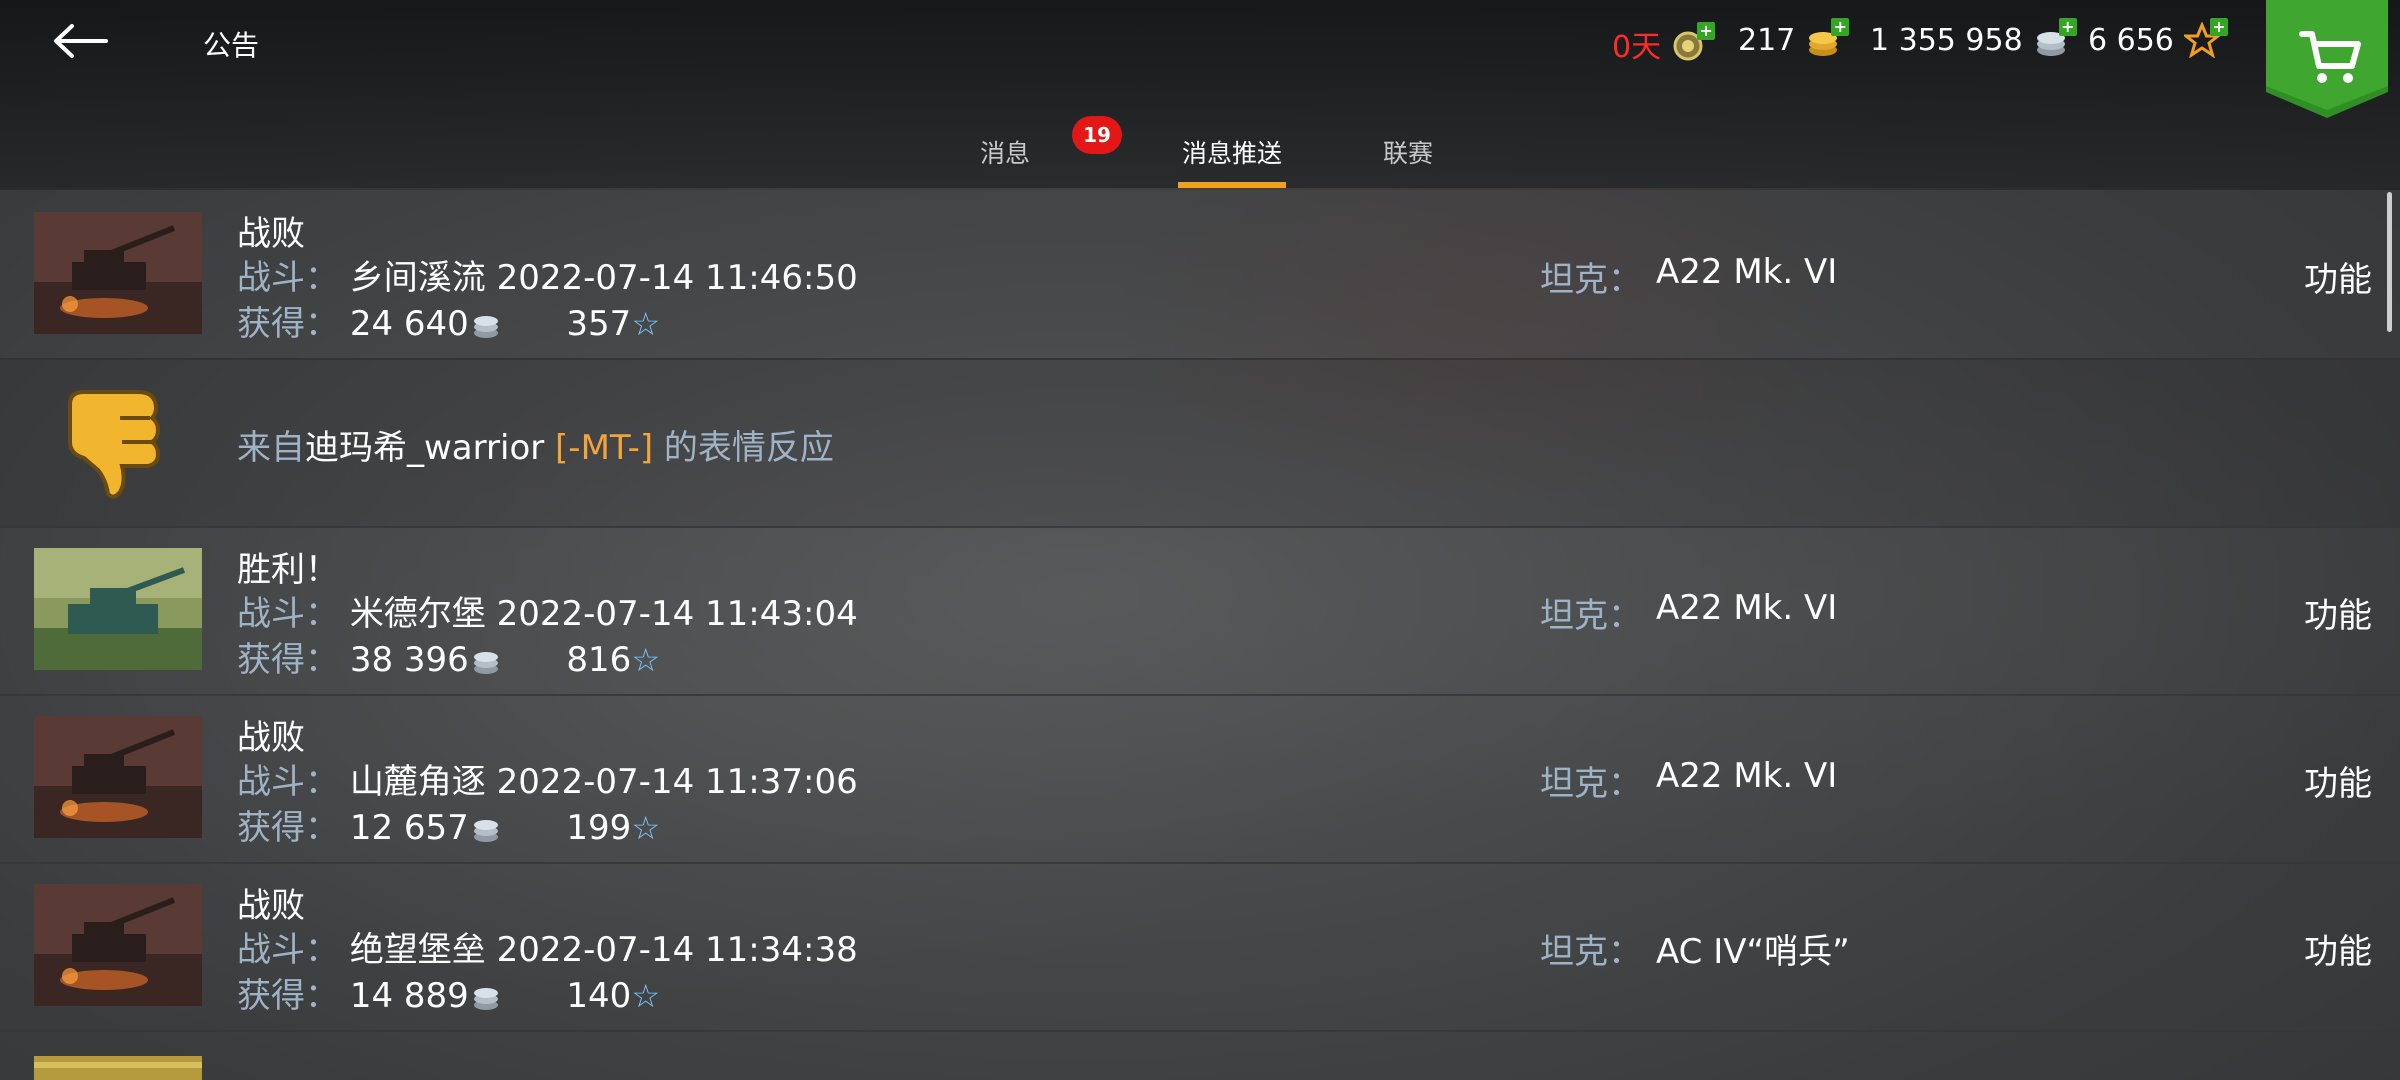 This screenshot has height=1080, width=2400. What do you see at coordinates (417, 782) in the screenshot?
I see `battle-map: 山麓角逐` at bounding box center [417, 782].